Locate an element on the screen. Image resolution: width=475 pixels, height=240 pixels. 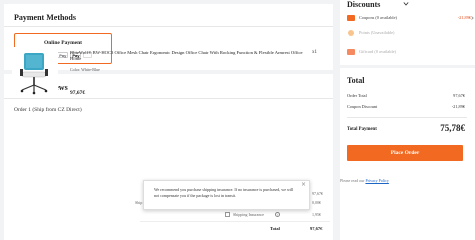
points-icon is located at coordinates (351, 33).